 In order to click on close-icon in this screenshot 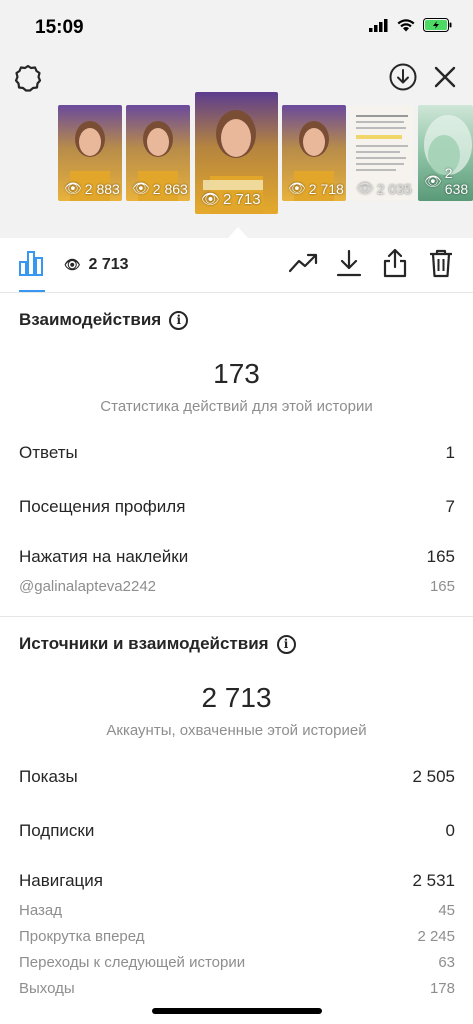, I will do `click(445, 79)`.